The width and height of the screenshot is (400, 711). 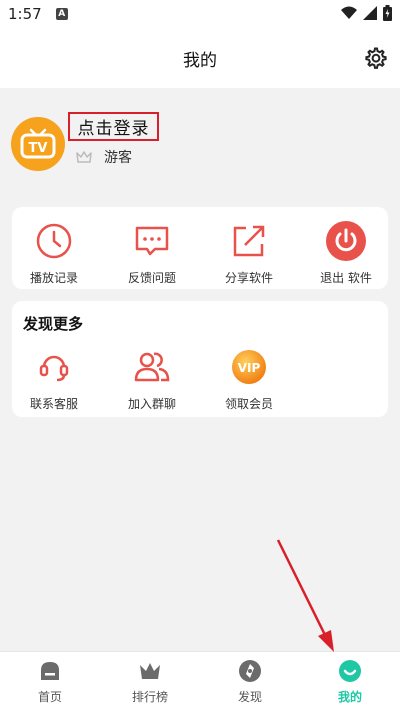 I want to click on battery-icon, so click(x=387, y=13).